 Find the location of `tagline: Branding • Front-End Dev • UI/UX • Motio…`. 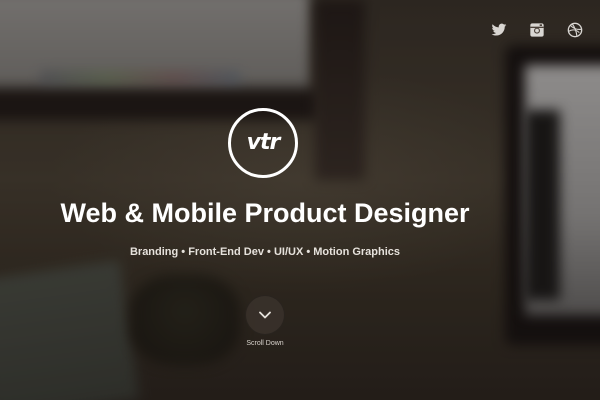

tagline: Branding • Front-End Dev • UI/UX • Motio… is located at coordinates (265, 252).